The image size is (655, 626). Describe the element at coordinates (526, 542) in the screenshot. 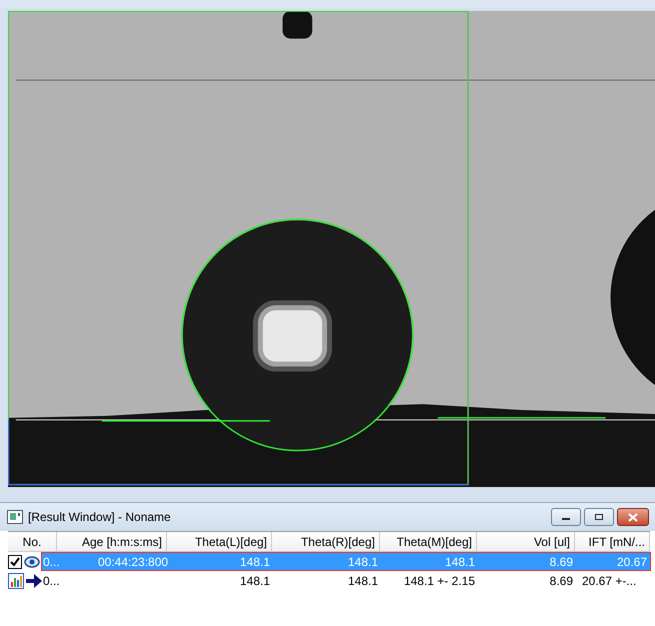

I see `column-header: Vol [ul]` at that location.